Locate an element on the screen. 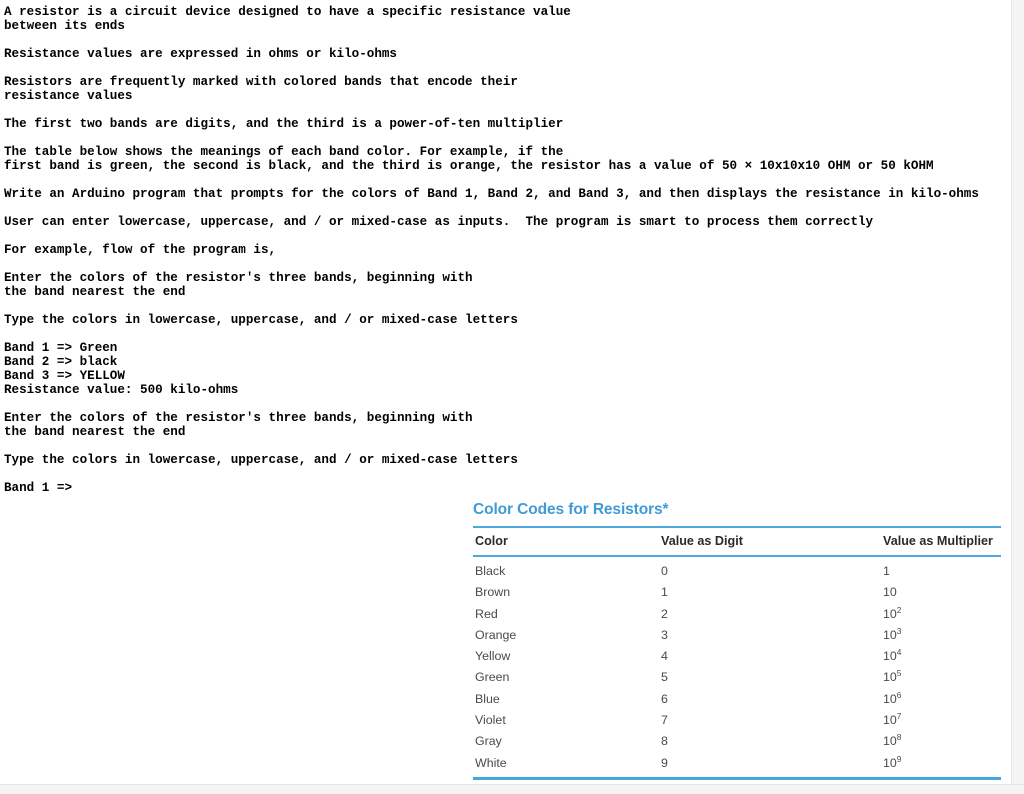  cell-value-as-multiplier: 104 is located at coordinates (941, 656).